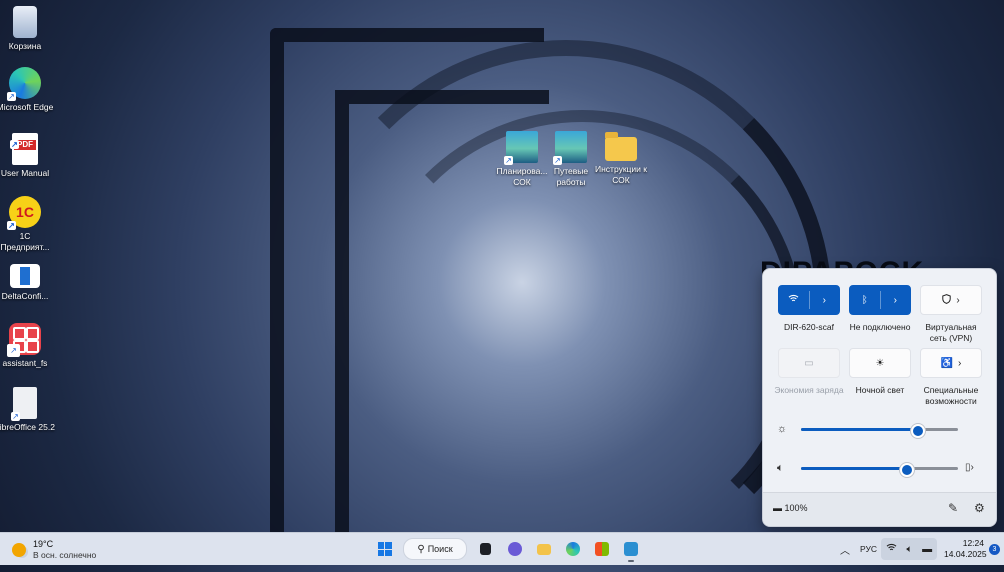  I want to click on brightness-slider, so click(879, 431).